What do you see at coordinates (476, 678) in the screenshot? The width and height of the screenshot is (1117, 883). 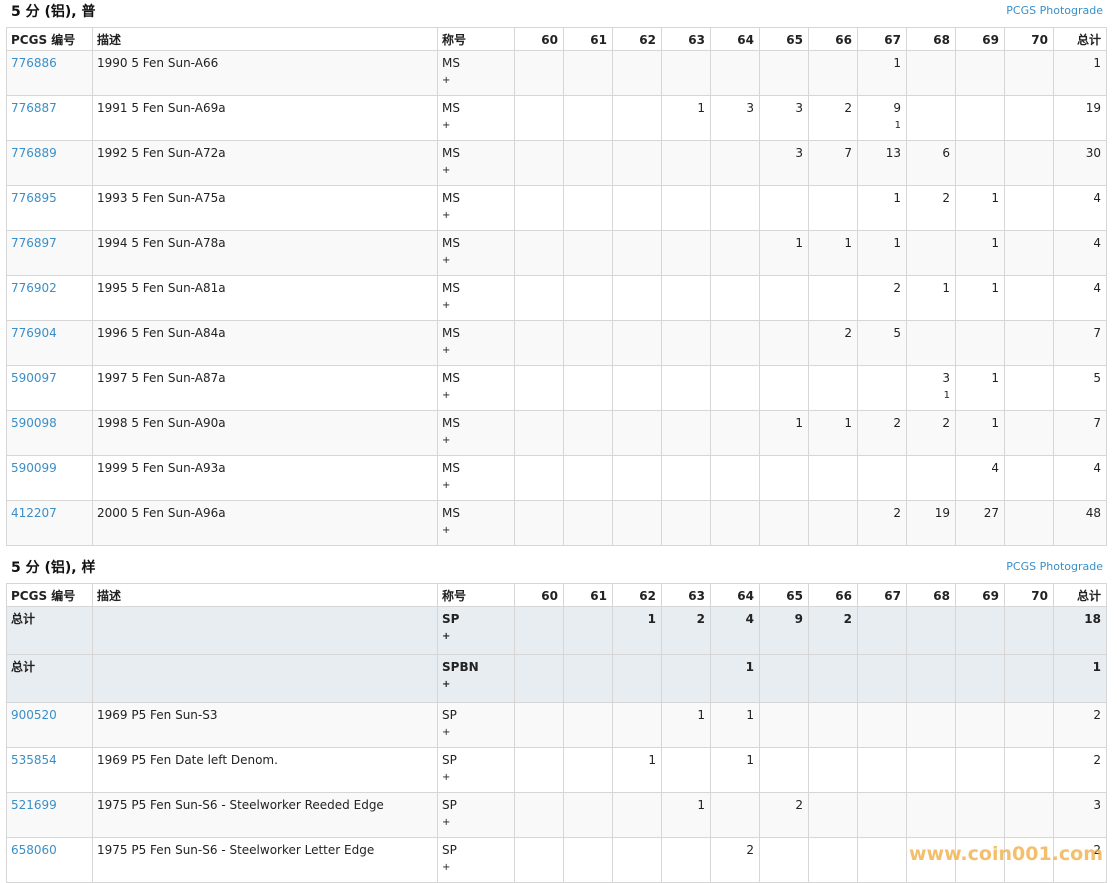 I see `designation-cell: SPBN +` at bounding box center [476, 678].